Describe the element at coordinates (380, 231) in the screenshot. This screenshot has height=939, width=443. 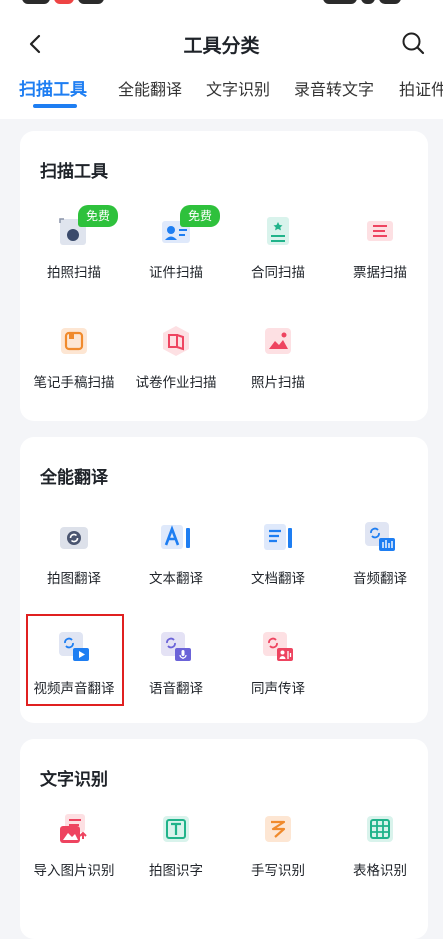
I see `receipt-icon` at that location.